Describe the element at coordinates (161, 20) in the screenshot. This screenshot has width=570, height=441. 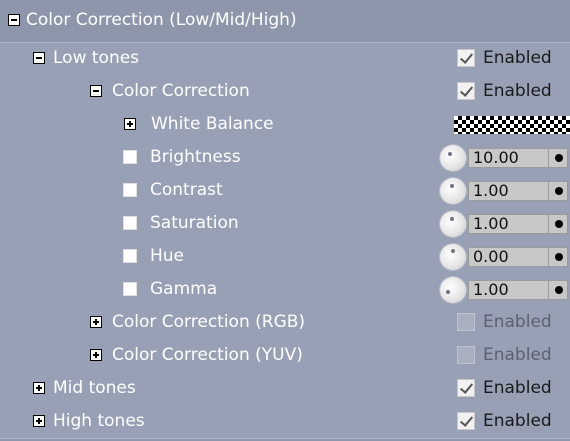
I see `root-label: Color Correction (Low/Mid/High)` at that location.